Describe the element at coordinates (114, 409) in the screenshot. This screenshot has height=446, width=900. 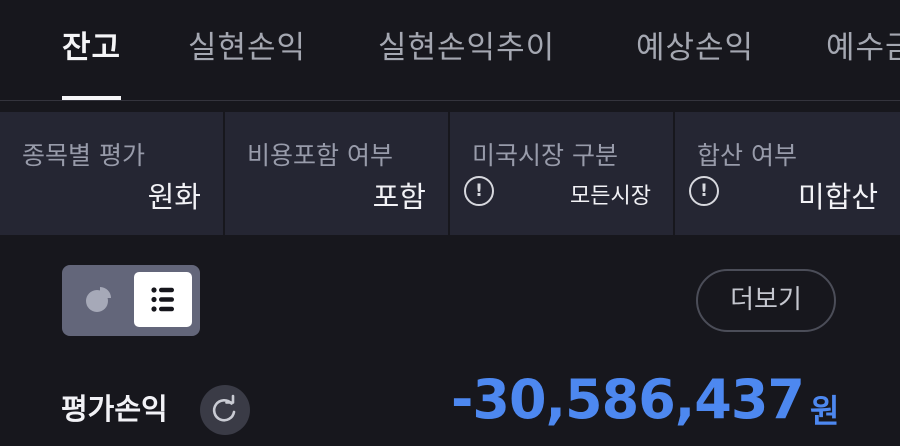
I see `pnl-label: 평가손익` at that location.